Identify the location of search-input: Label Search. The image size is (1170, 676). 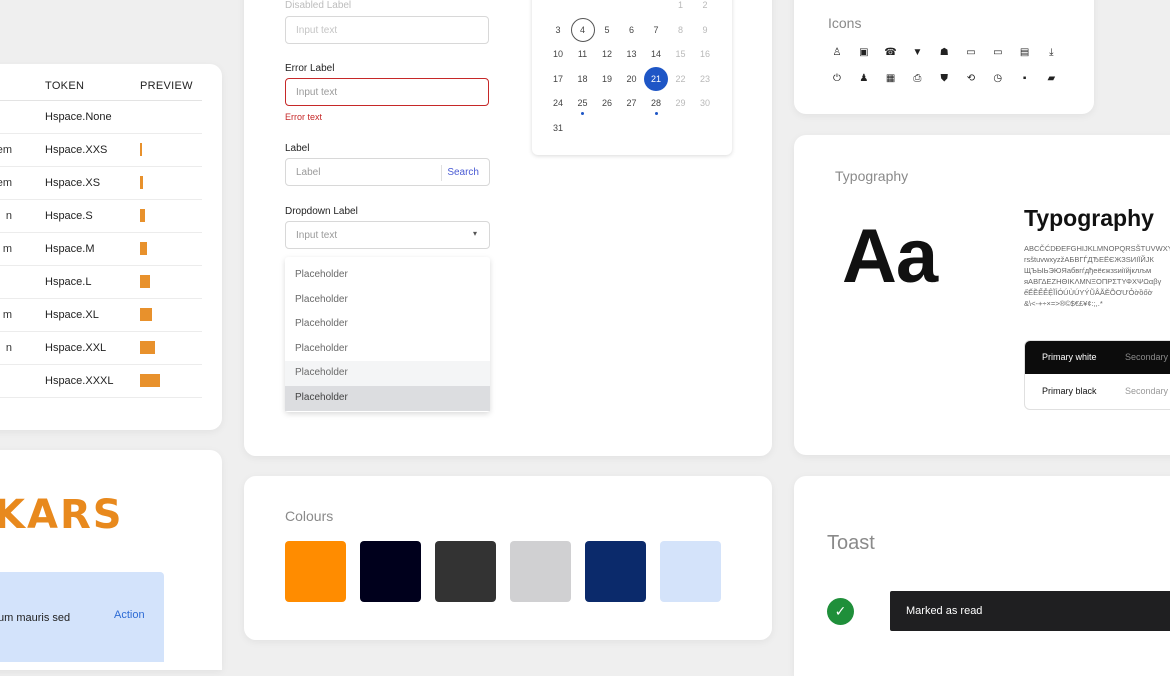
(387, 172).